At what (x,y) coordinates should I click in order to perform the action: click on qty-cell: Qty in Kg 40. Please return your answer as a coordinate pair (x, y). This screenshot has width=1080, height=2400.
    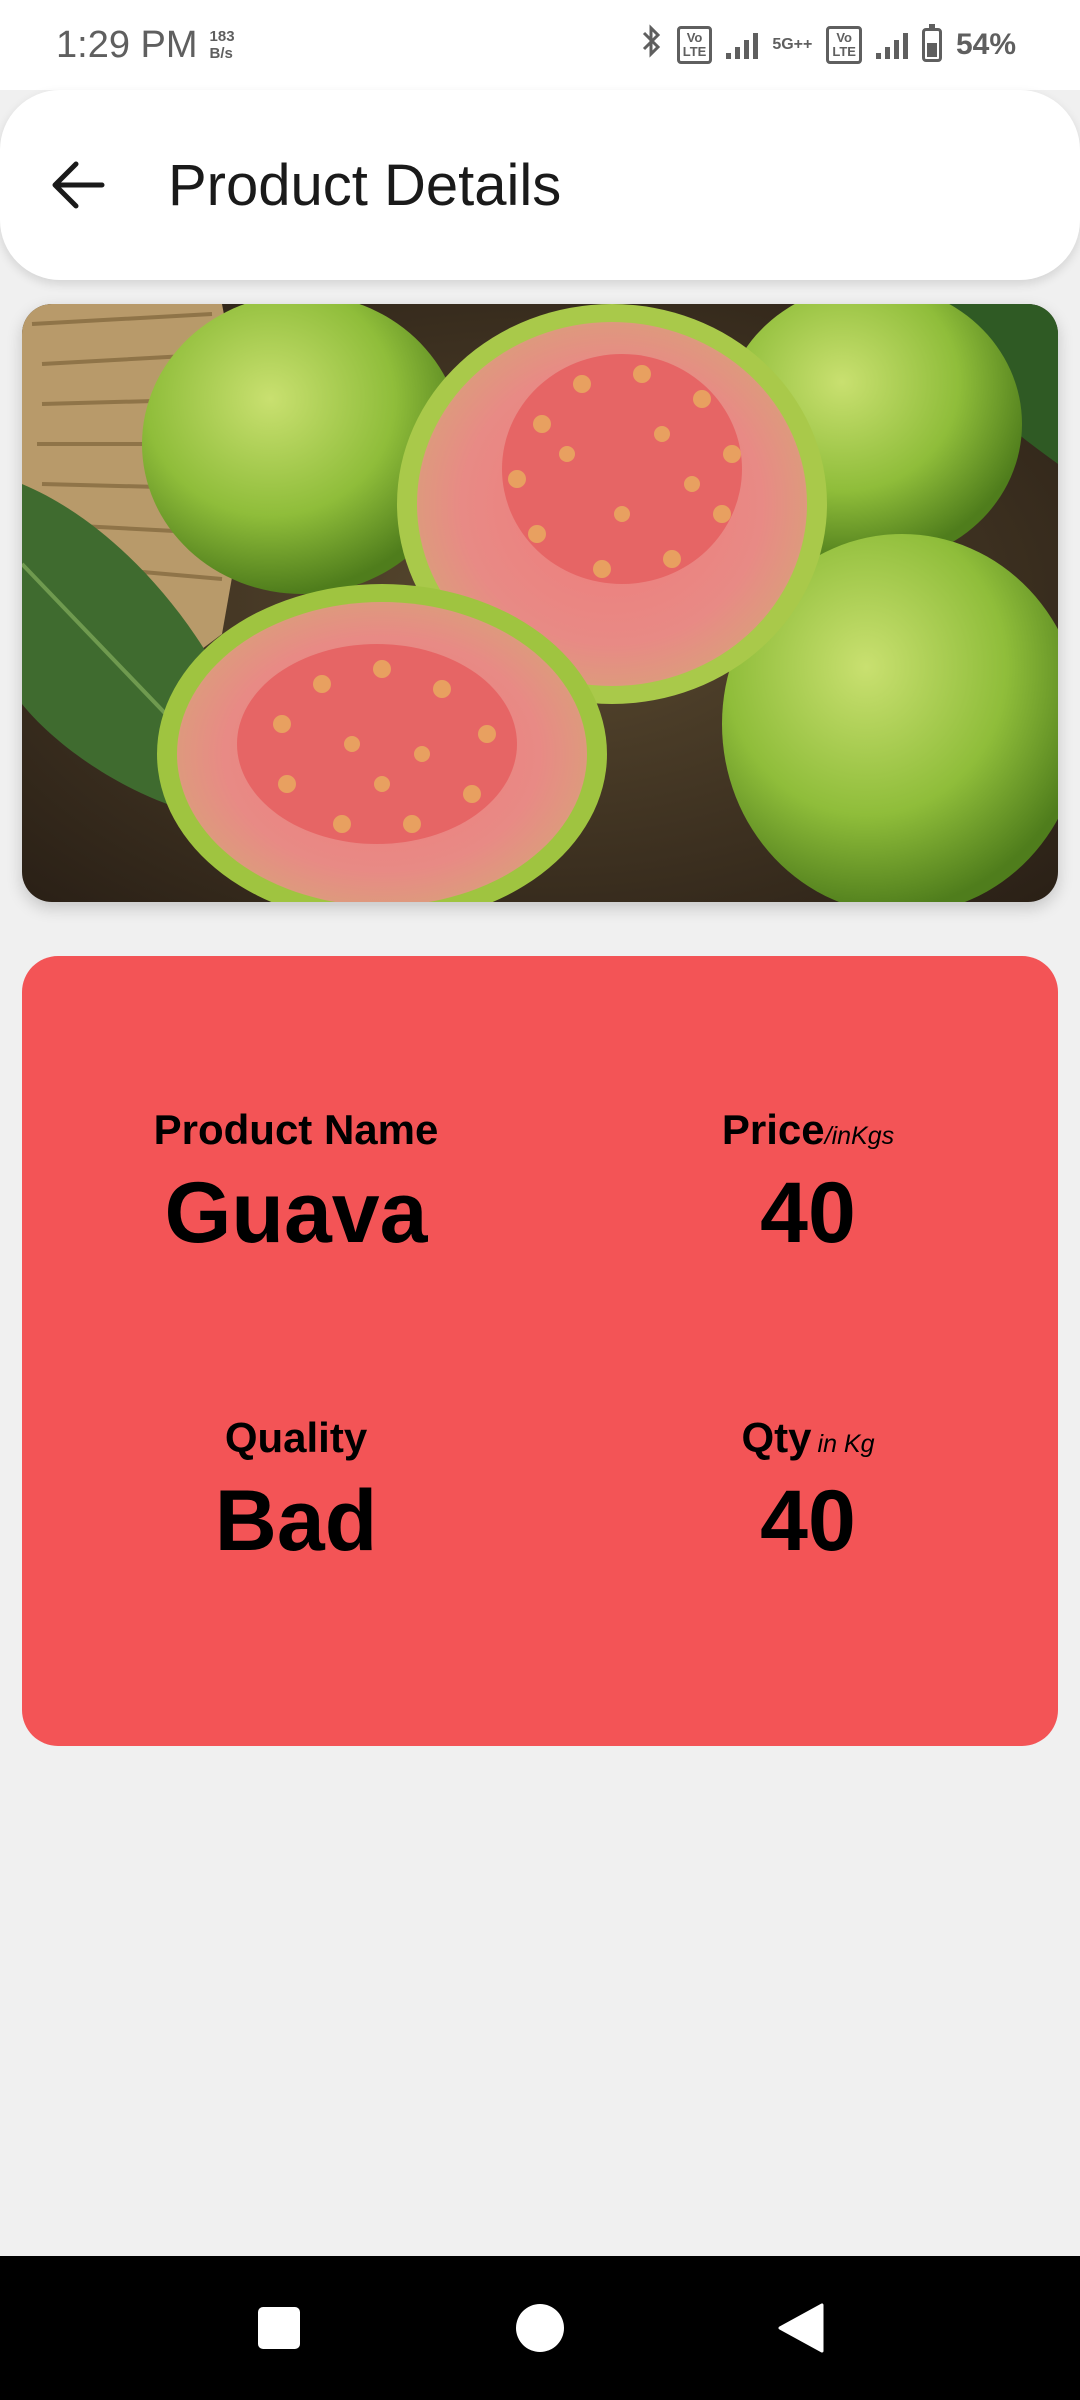
    Looking at the image, I should click on (808, 1492).